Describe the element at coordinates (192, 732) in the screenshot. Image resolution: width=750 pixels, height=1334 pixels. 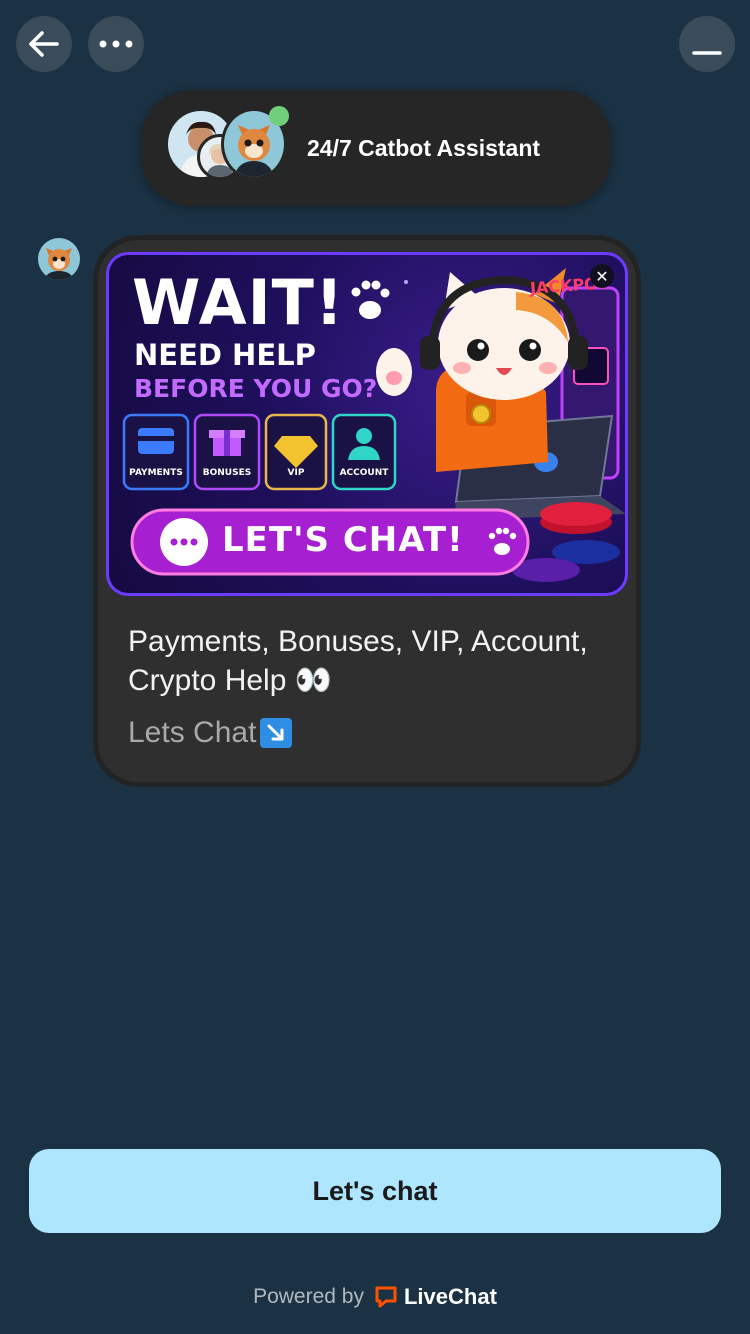
I see `message-subtext: Lets Chat` at that location.